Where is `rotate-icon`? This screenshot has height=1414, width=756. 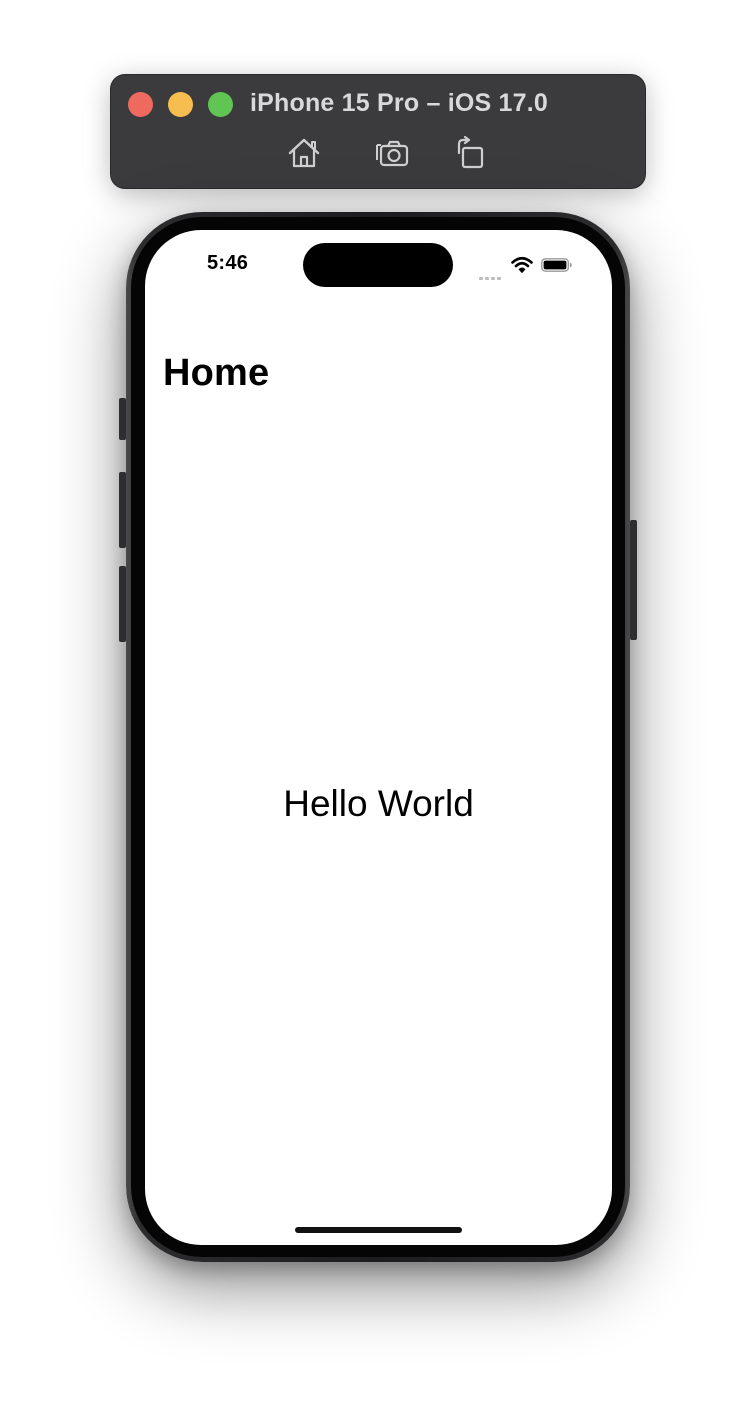
rotate-icon is located at coordinates (470, 152).